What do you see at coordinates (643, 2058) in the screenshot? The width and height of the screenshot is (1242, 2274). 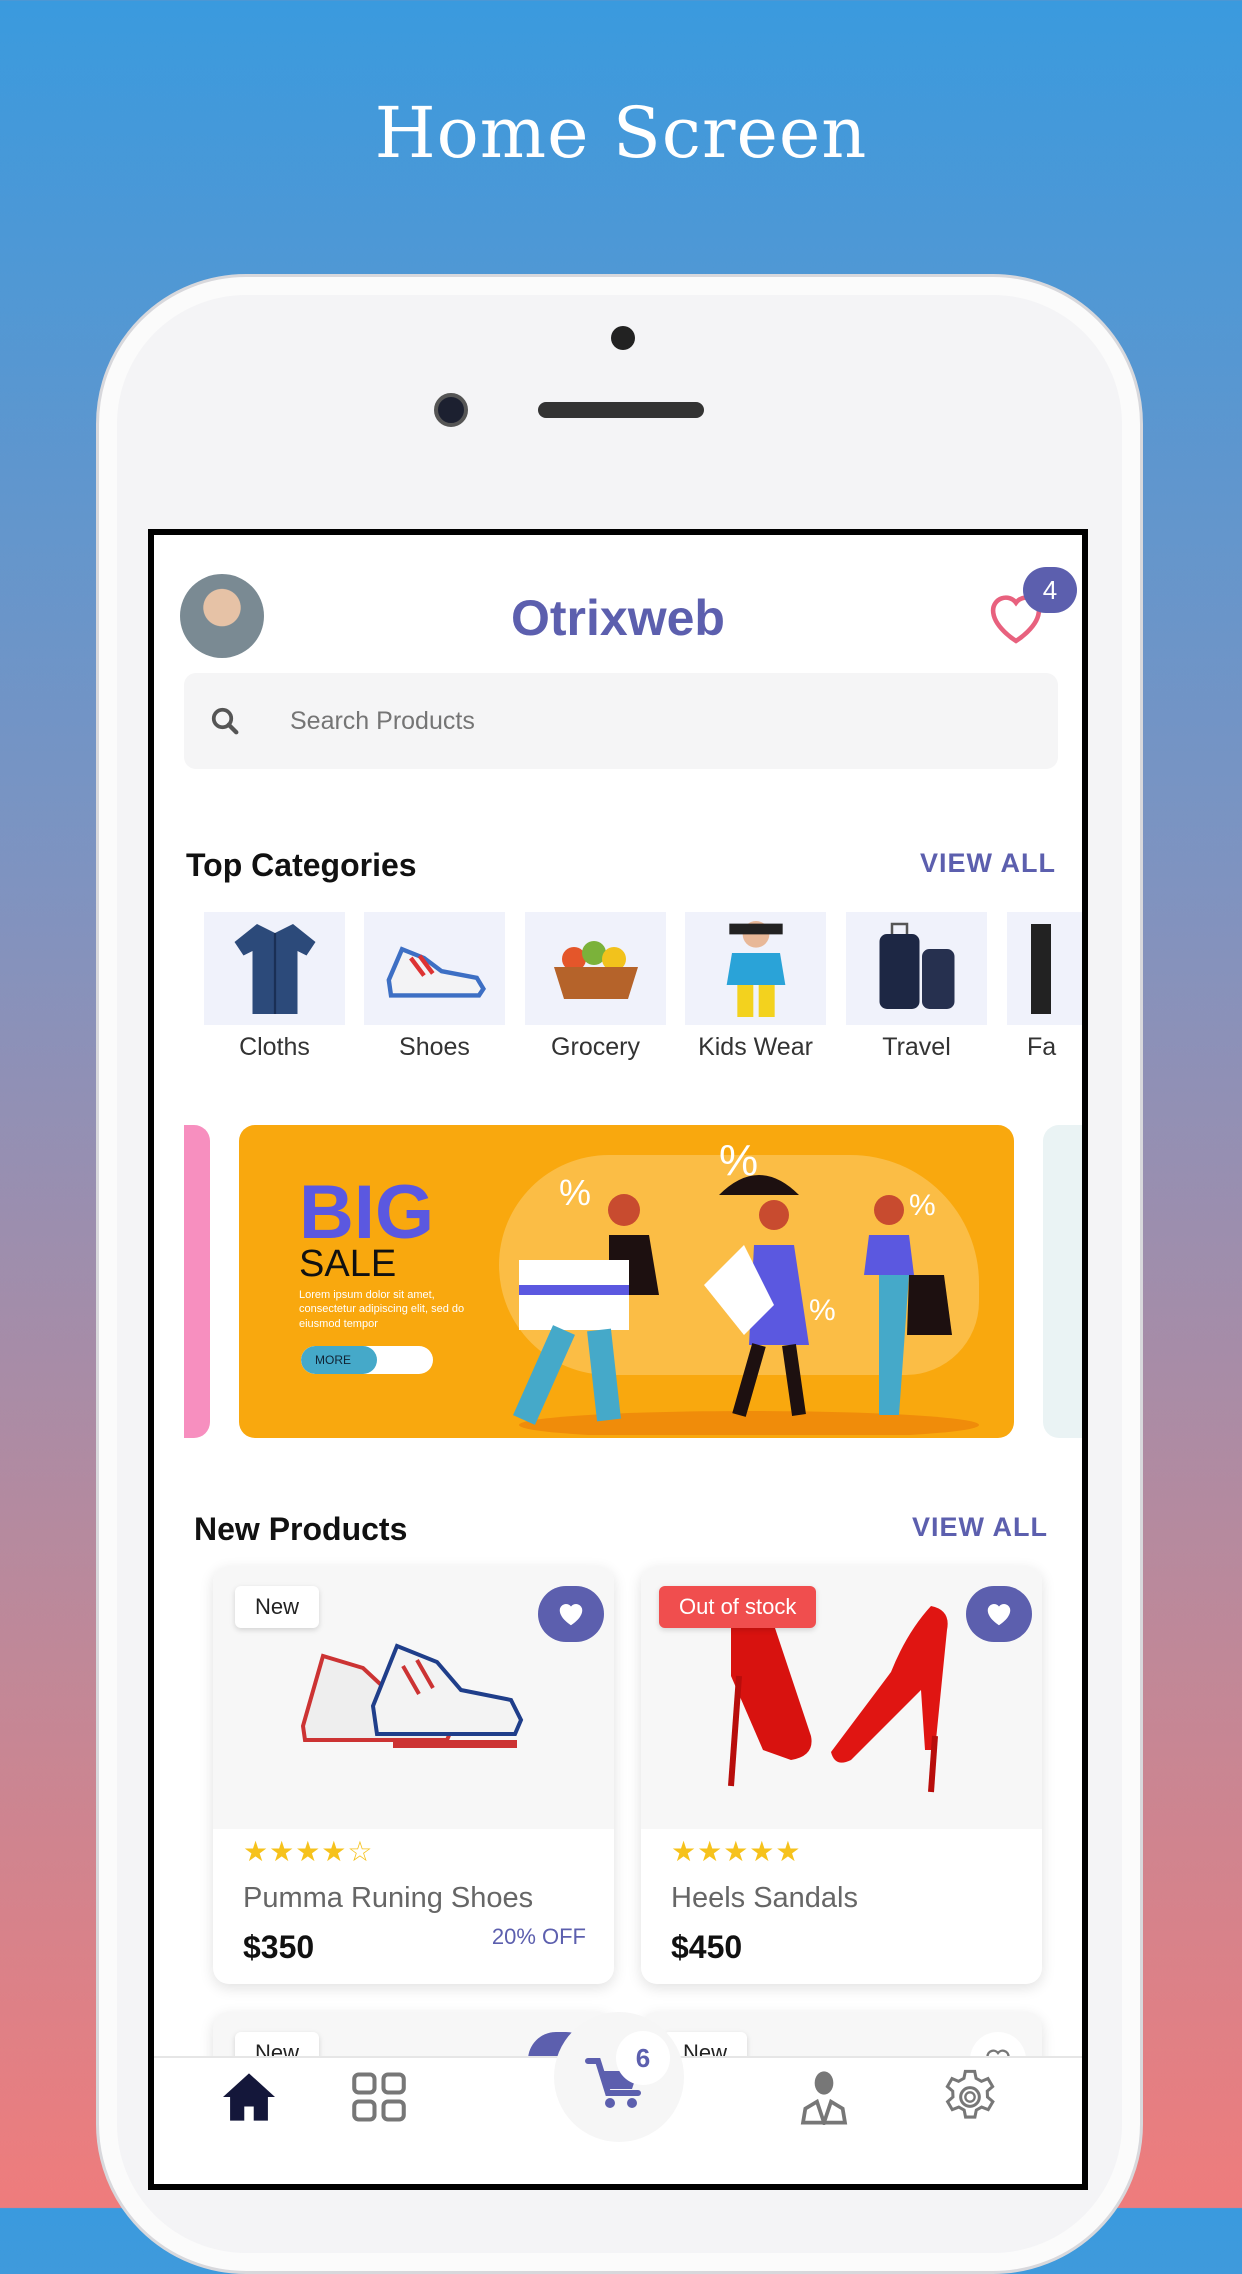 I see `cart-count-badge: 6` at bounding box center [643, 2058].